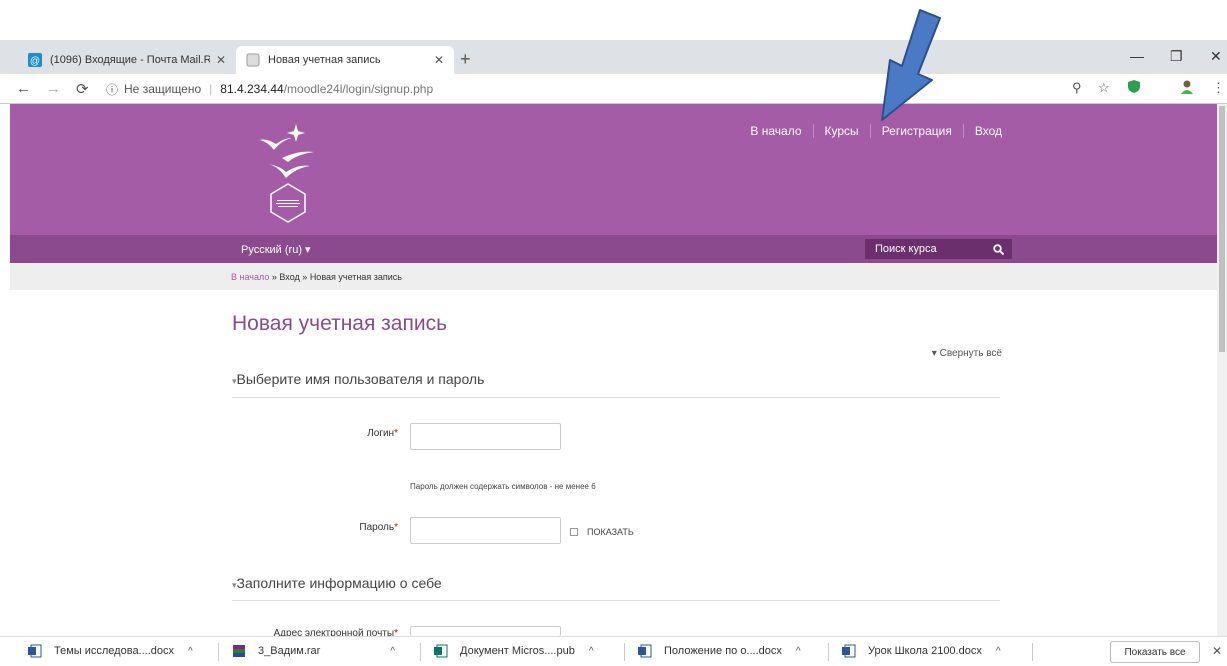 The height and width of the screenshot is (666, 1227). I want to click on show-password-checkbox, so click(574, 532).